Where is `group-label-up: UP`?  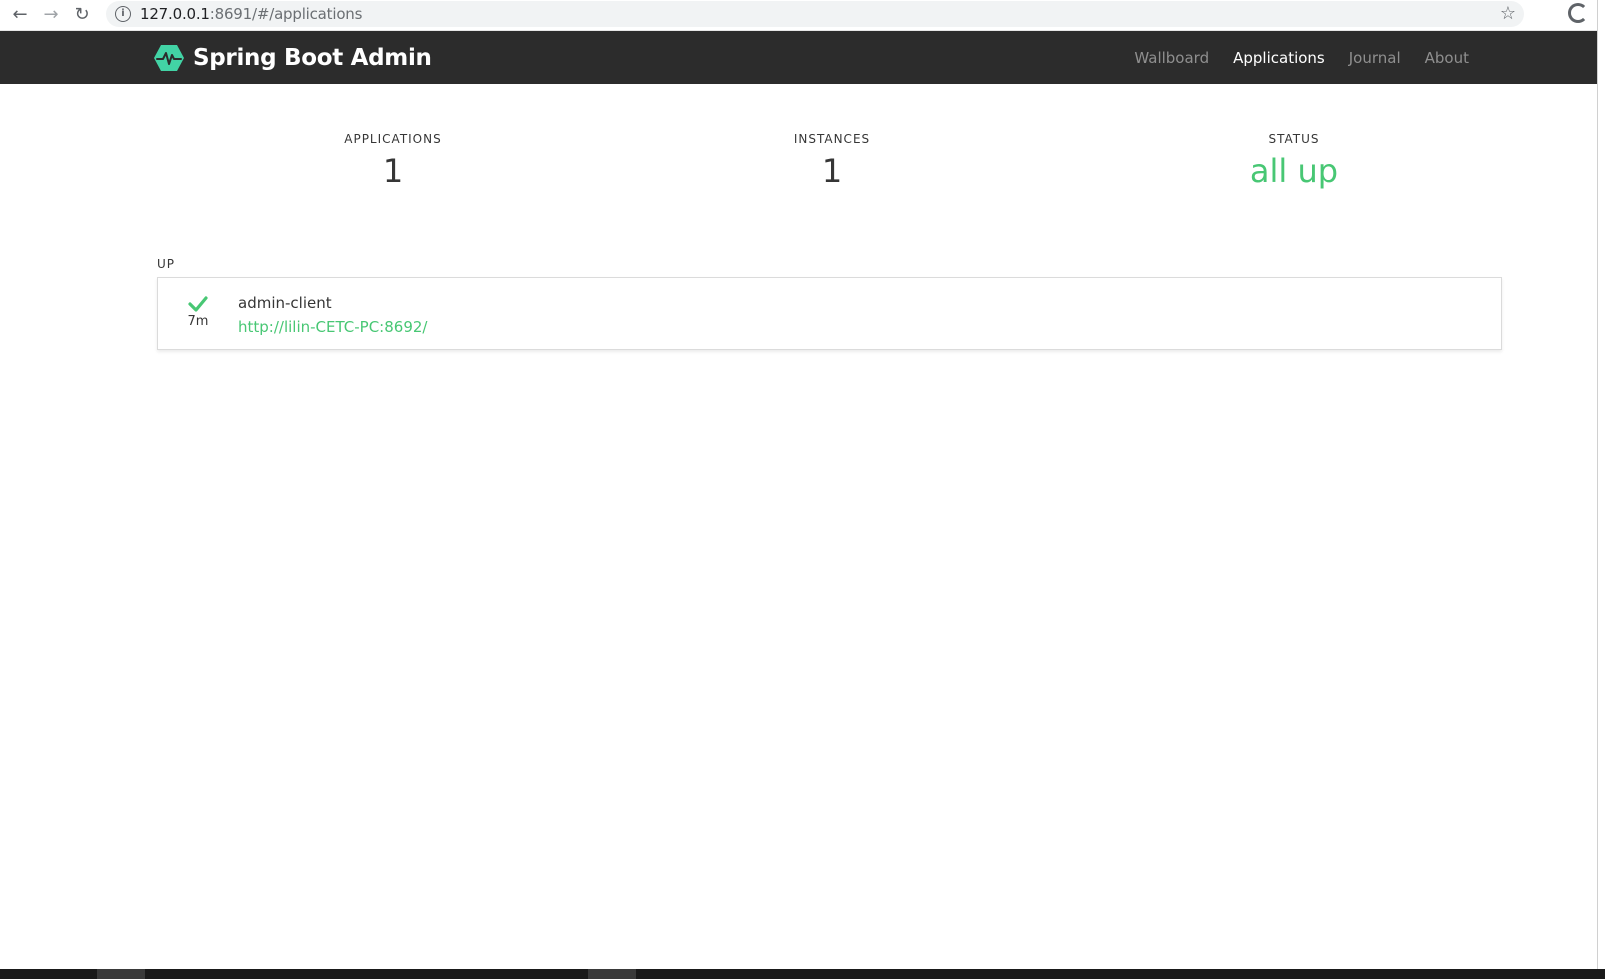
group-label-up: UP is located at coordinates (166, 264).